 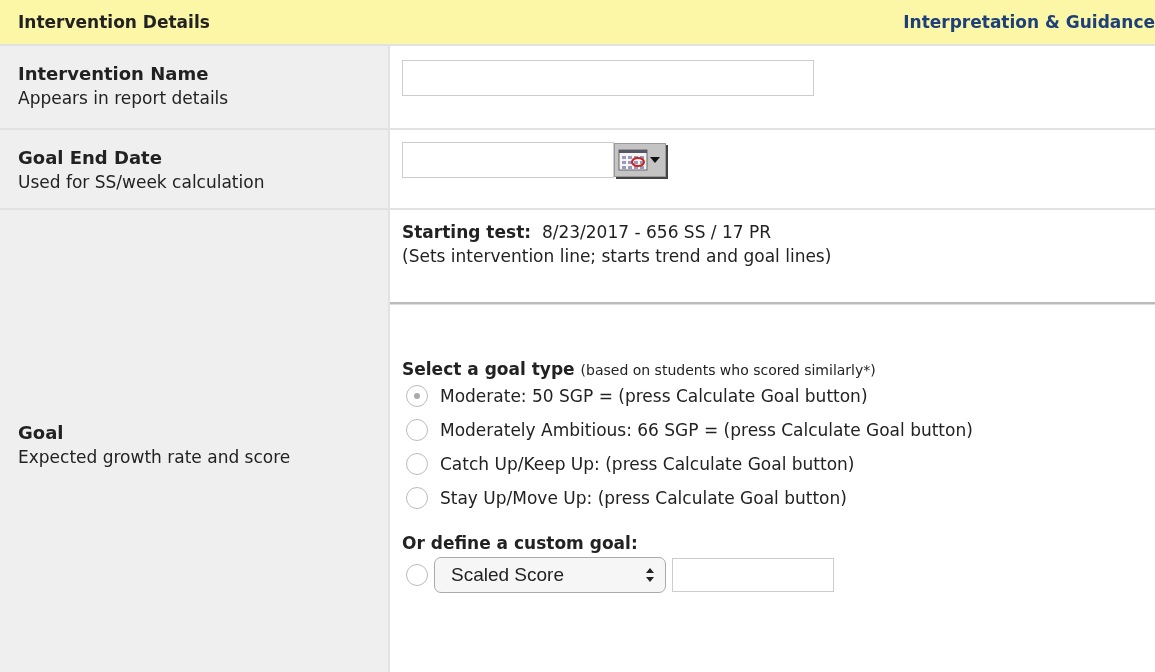 I want to click on calendar-icon, so click(x=633, y=160).